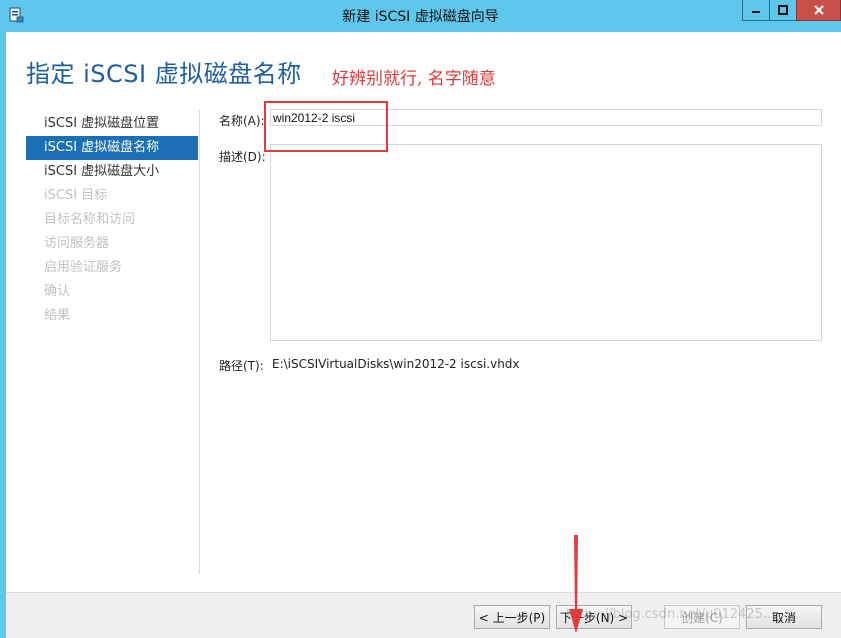 The image size is (841, 638). I want to click on nav-item-target-name-access: 目标名称和访问, so click(90, 219).